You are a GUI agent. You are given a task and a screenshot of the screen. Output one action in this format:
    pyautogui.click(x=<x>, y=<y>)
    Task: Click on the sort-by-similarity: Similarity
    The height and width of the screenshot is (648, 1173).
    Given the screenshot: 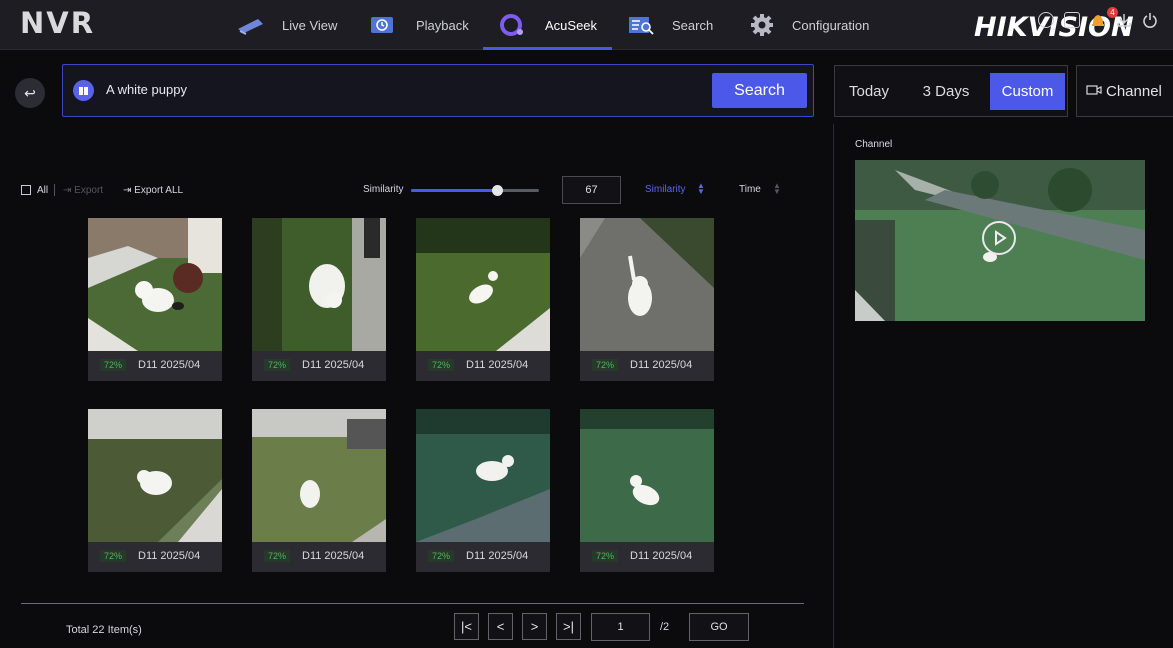 What is the action you would take?
    pyautogui.click(x=665, y=189)
    